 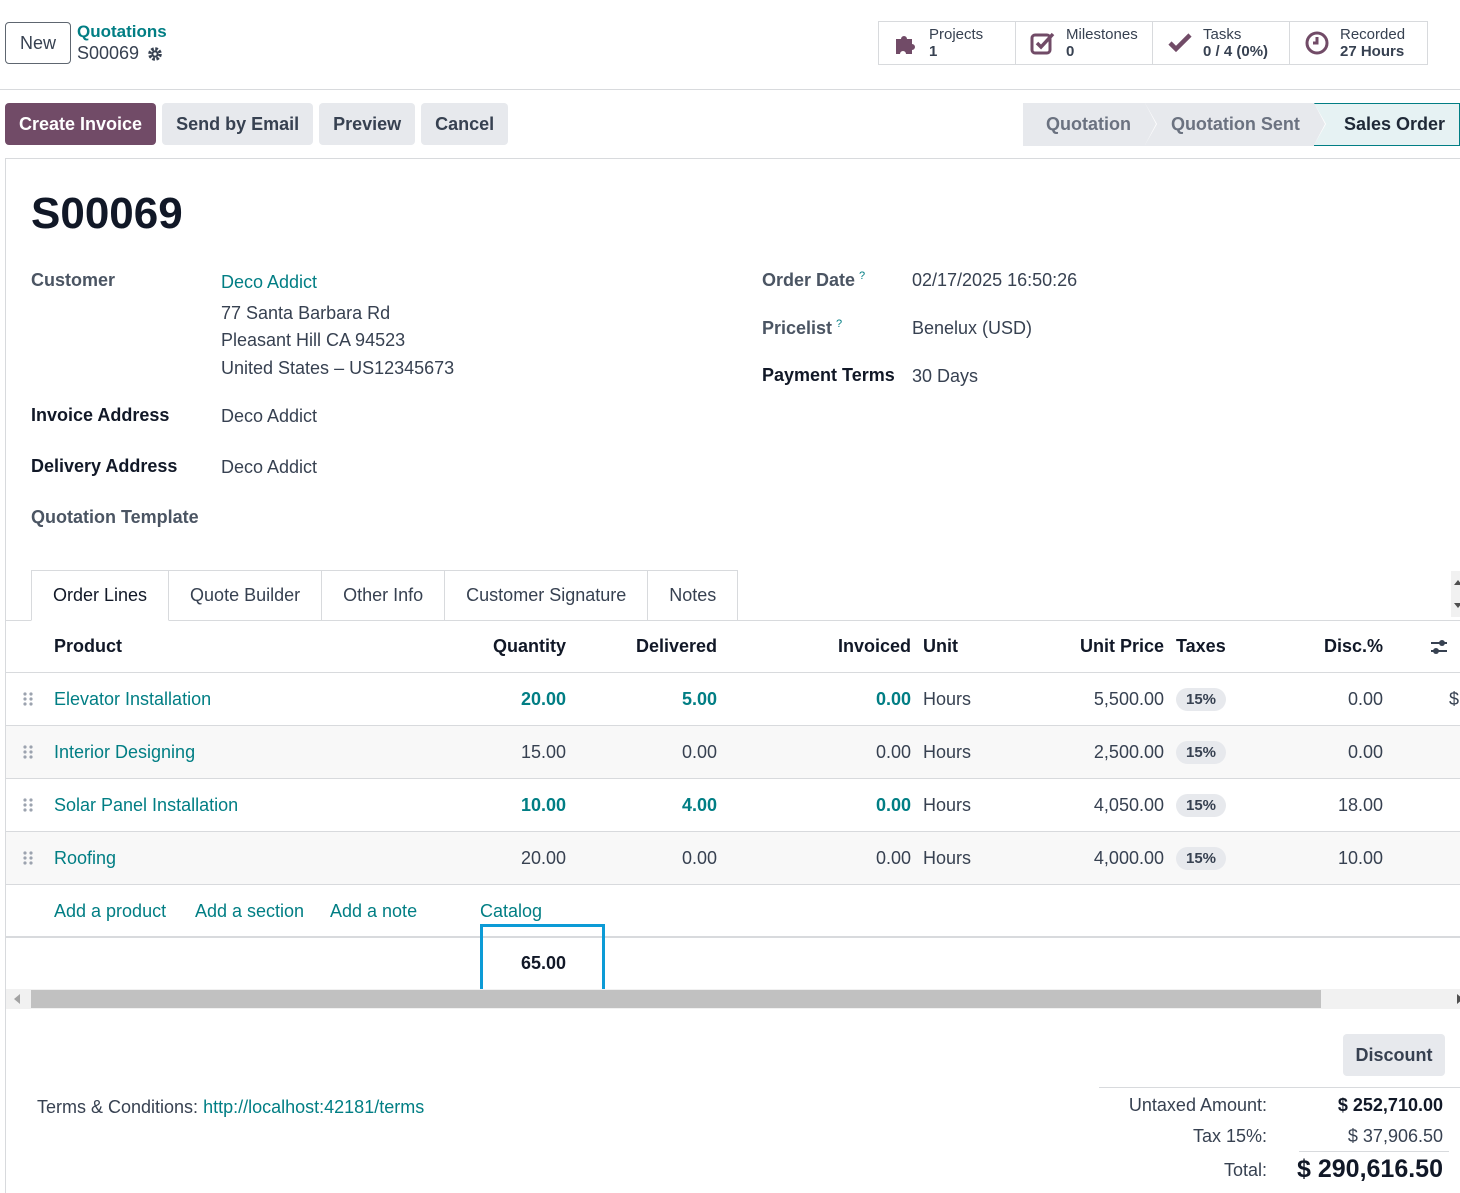 I want to click on col-quantity: Quantity, so click(x=496, y=646).